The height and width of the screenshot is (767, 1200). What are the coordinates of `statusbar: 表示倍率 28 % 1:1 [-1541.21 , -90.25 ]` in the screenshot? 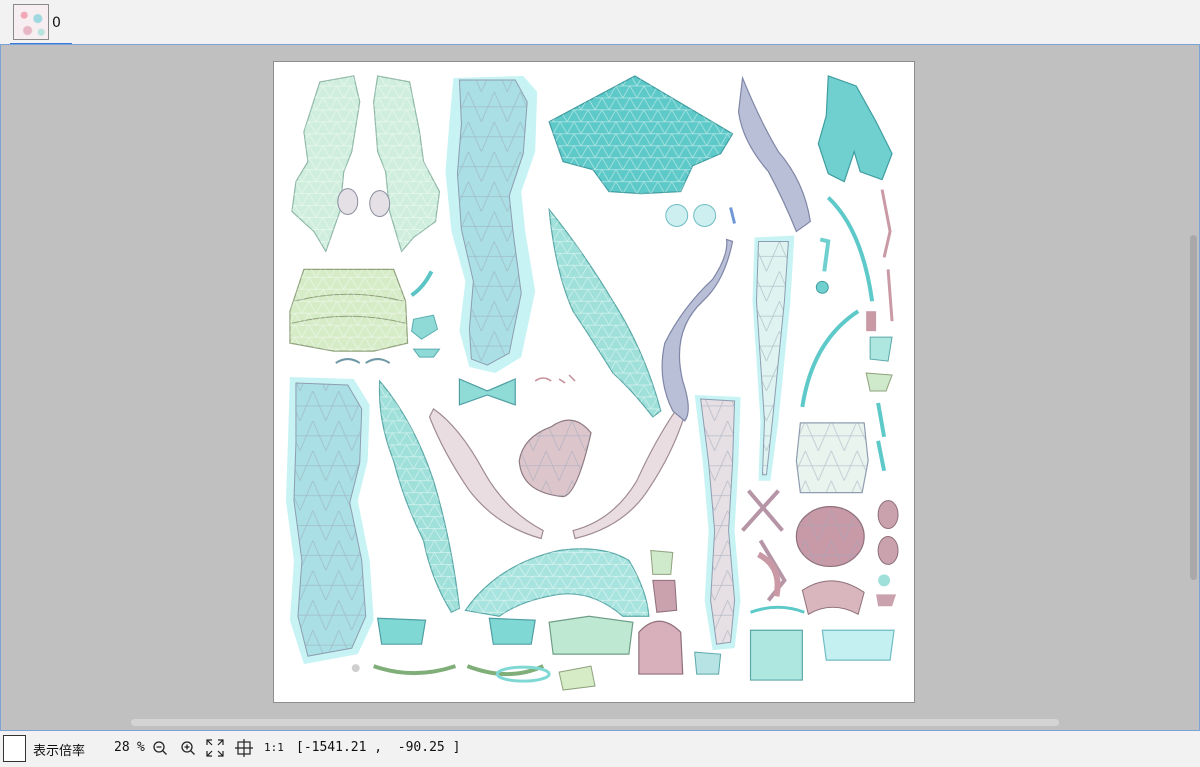 It's located at (600, 749).